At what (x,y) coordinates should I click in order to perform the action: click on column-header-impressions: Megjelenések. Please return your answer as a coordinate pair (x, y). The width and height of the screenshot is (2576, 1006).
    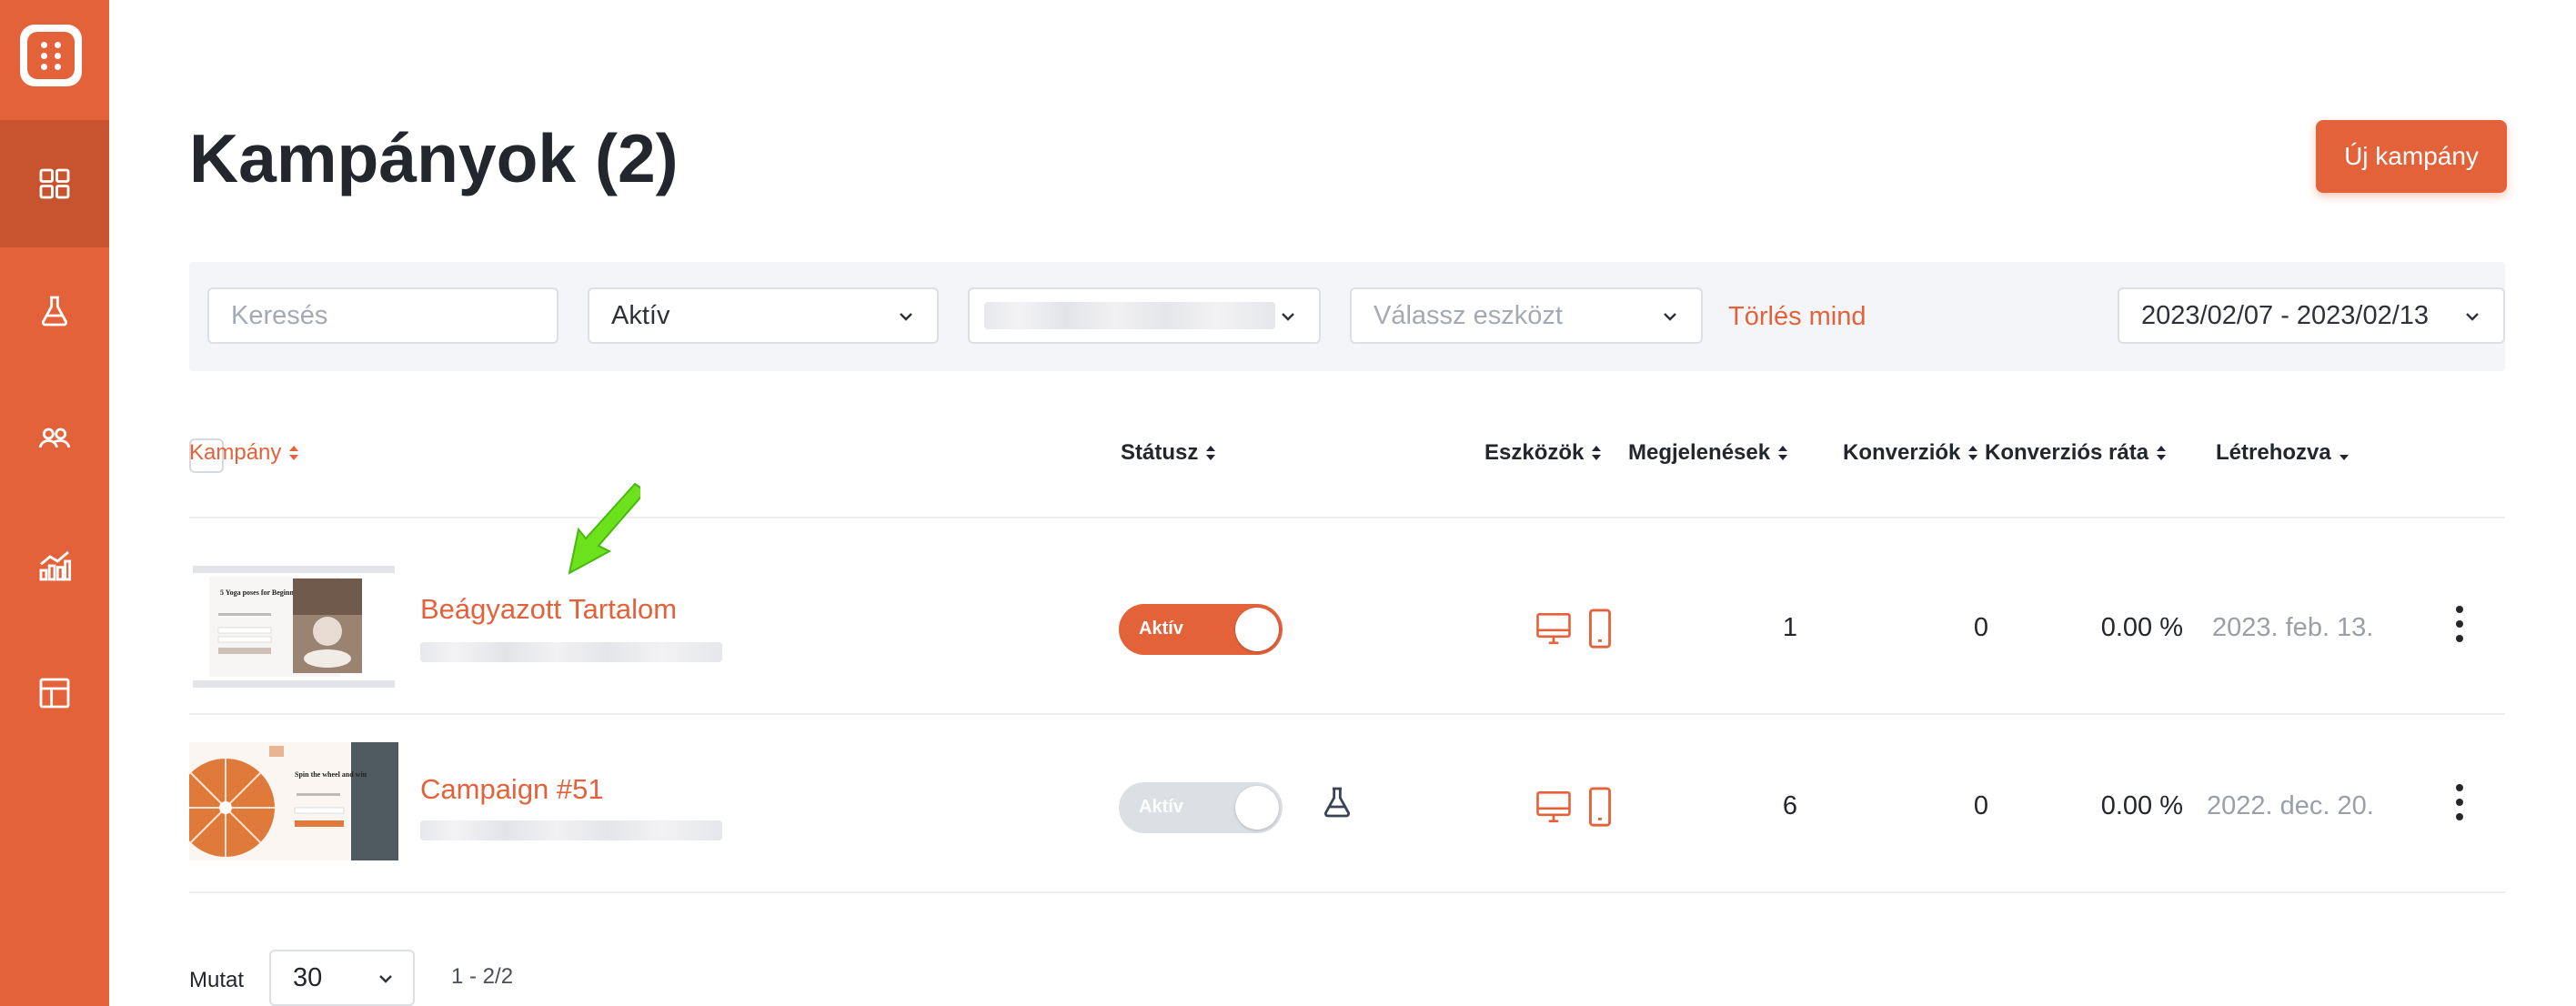
    Looking at the image, I should click on (1708, 453).